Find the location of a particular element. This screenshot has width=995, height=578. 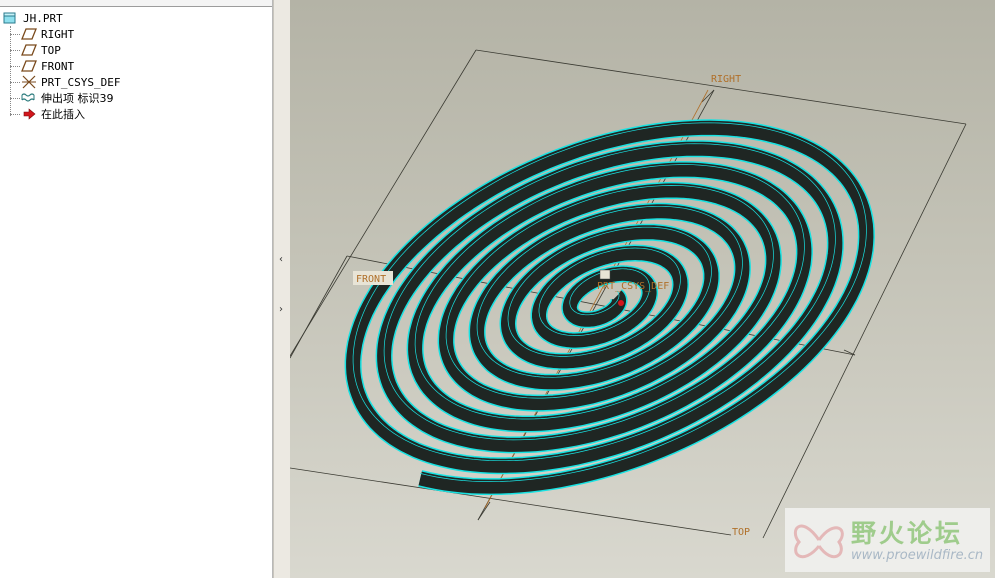

tree-item-insert-here: 在此插入 is located at coordinates (53, 114).